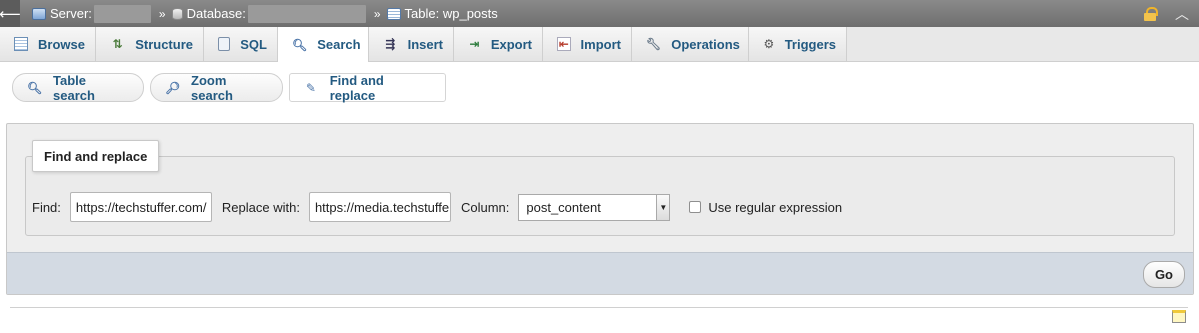 Image resolution: width=1199 pixels, height=333 pixels. I want to click on browse-icon, so click(21, 44).